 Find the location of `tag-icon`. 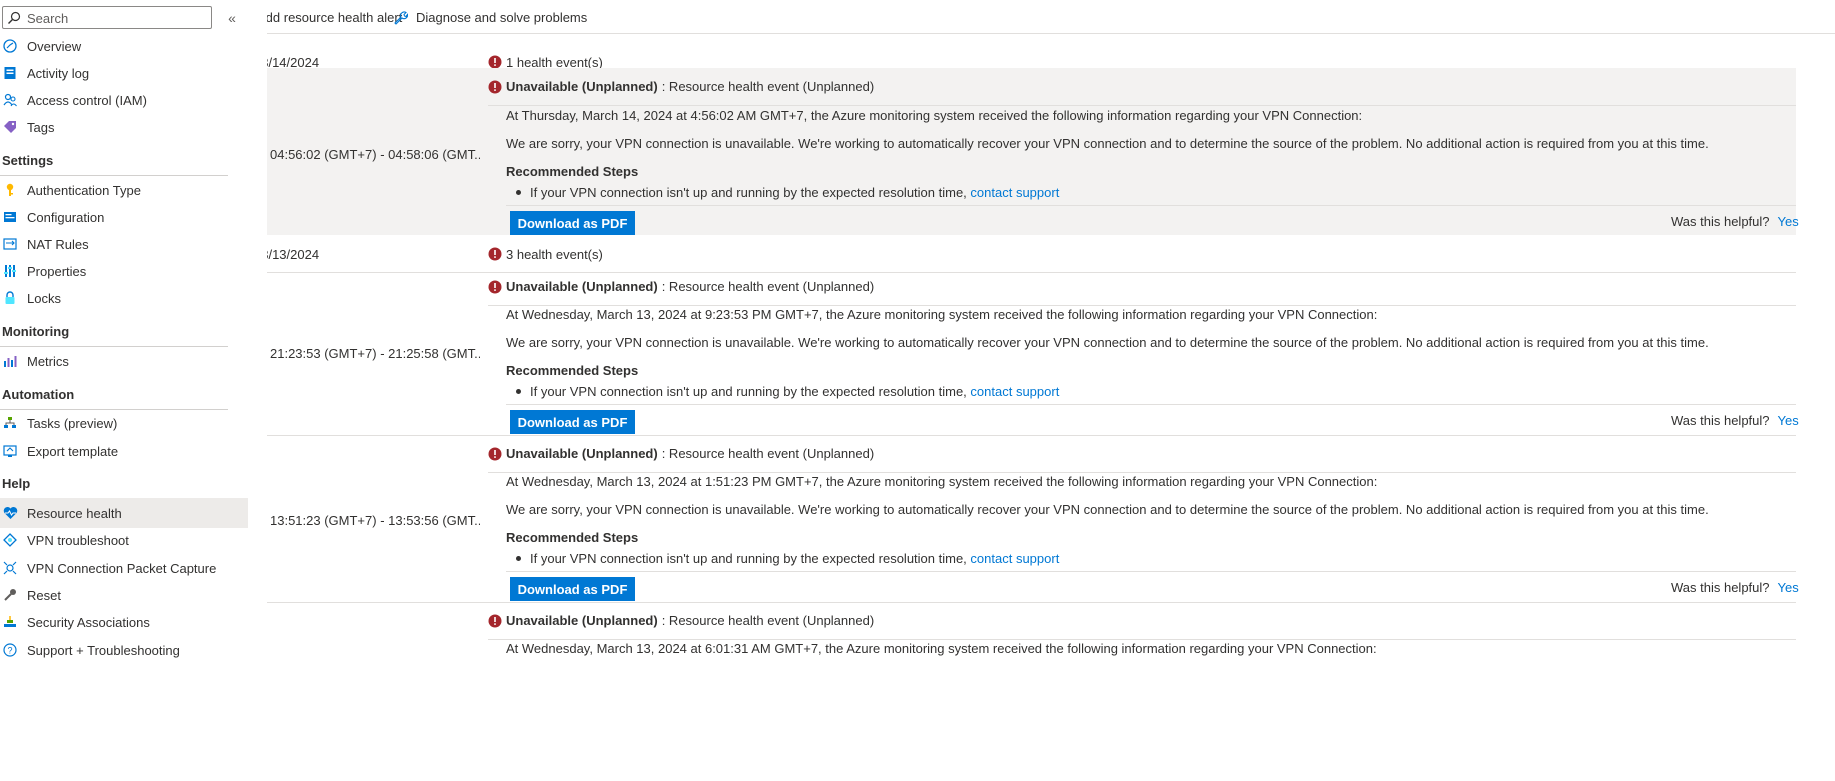

tag-icon is located at coordinates (10, 127).